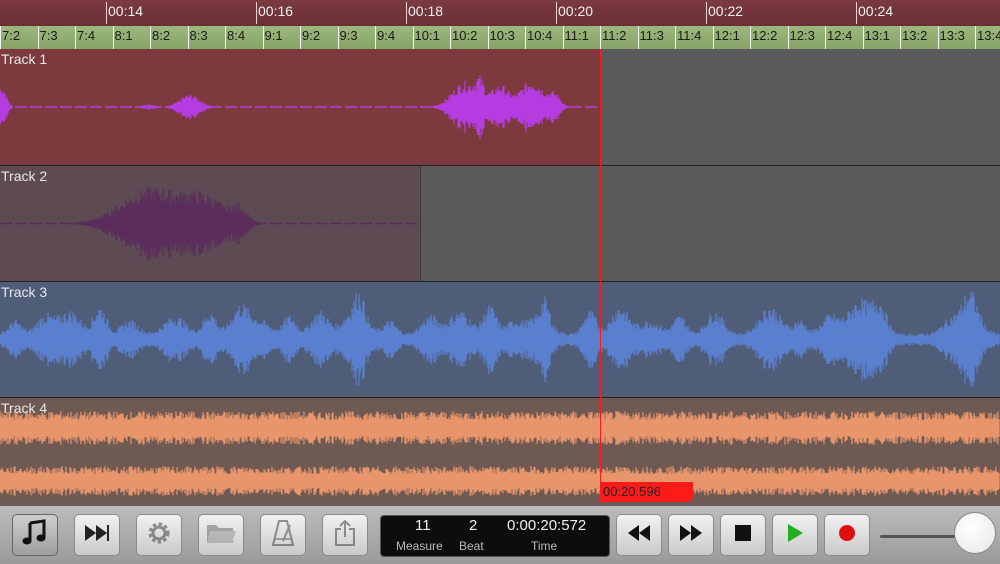  I want to click on beat-label: Beat, so click(471, 546).